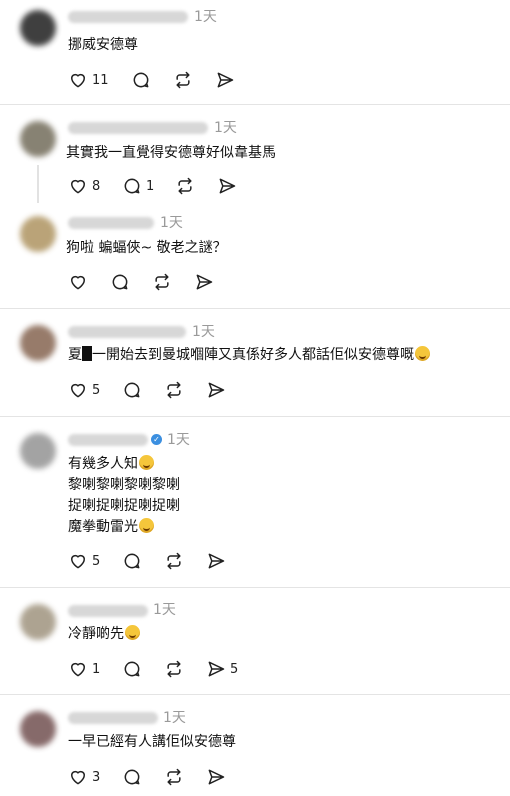 This screenshot has width=510, height=796. Describe the element at coordinates (84, 669) in the screenshot. I see `like-button: 1` at that location.